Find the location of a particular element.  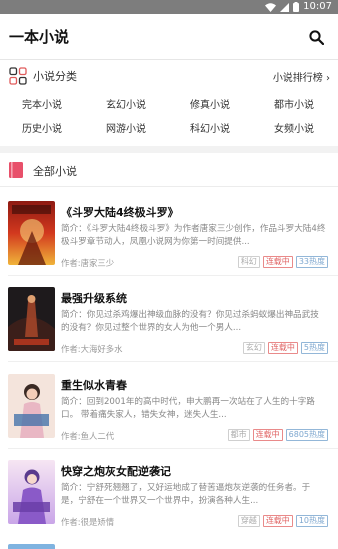

novel-tags: 都市 连载中 6805热度 is located at coordinates (277, 435).